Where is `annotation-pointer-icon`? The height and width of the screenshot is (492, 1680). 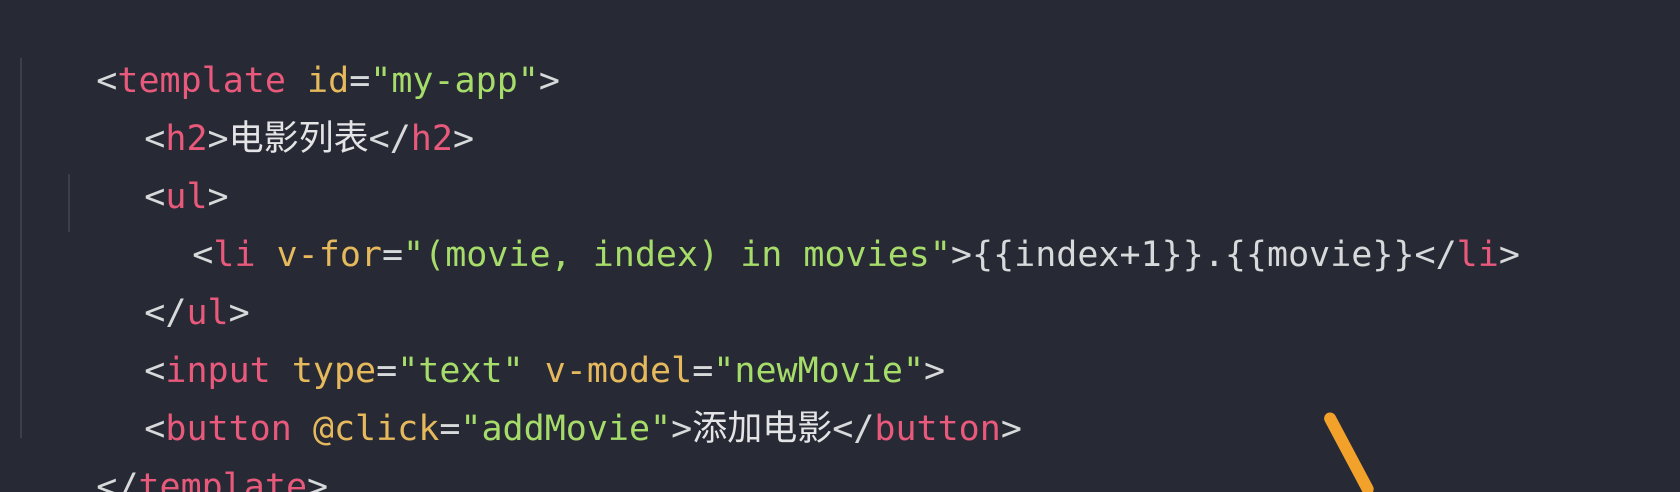
annotation-pointer-icon is located at coordinates (1349, 451).